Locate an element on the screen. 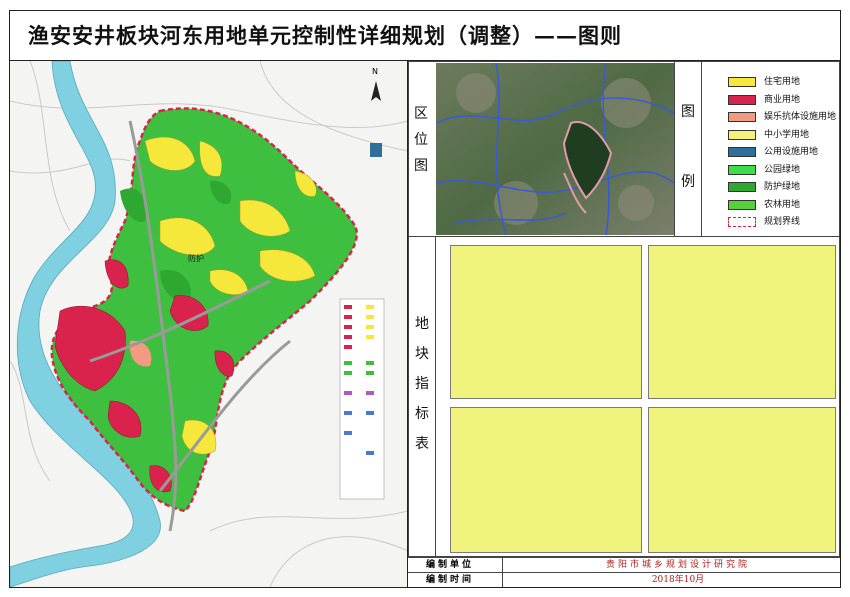 This screenshot has height=597, width=850. legend-item: 公用设施用地 is located at coordinates (773, 152).